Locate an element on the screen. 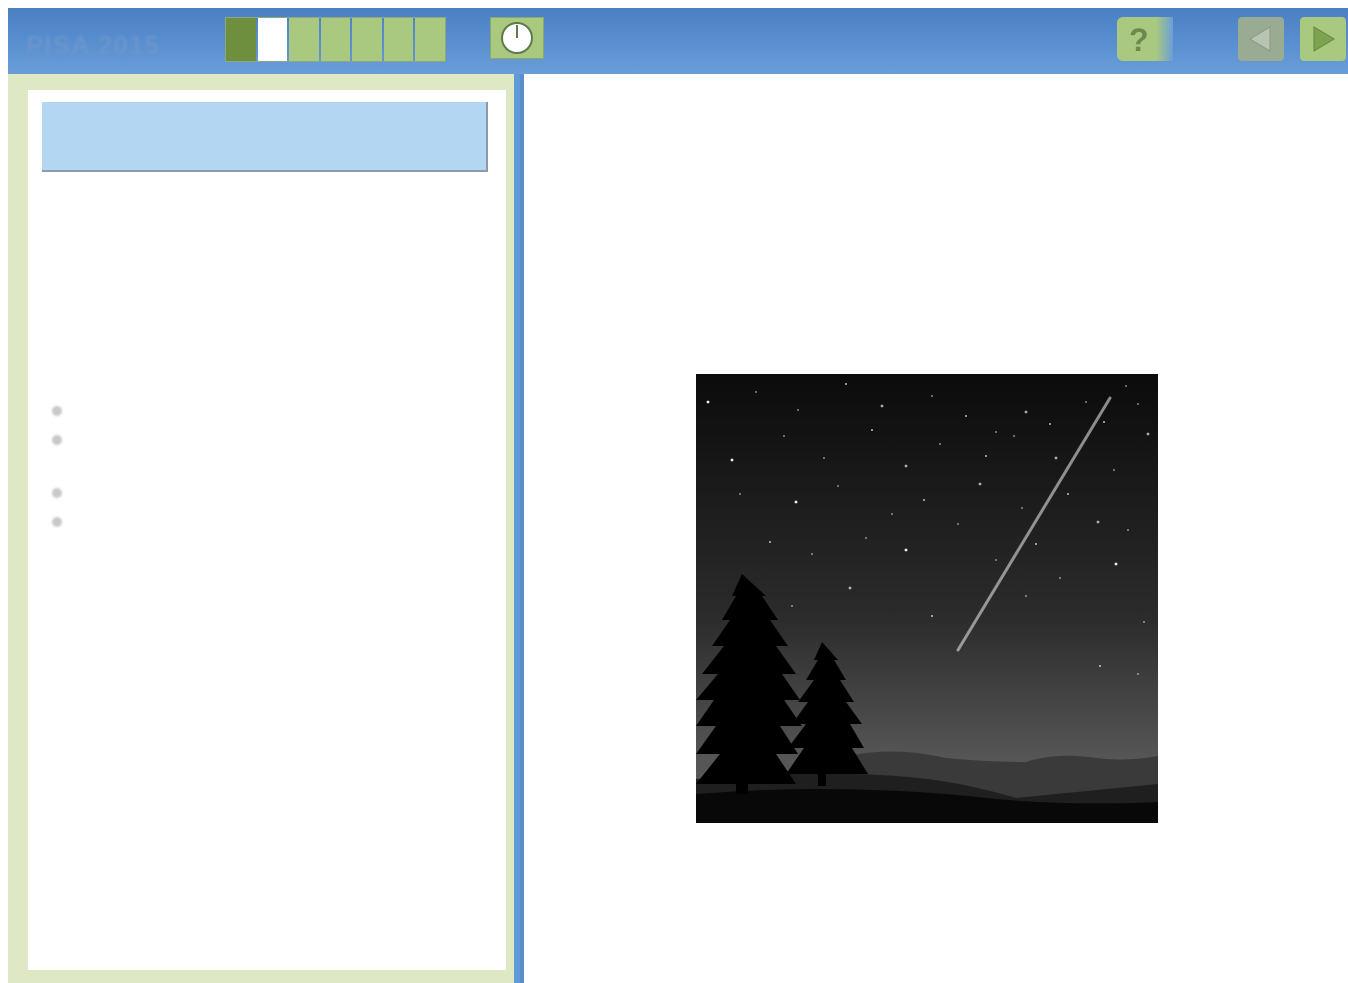 The height and width of the screenshot is (983, 1348). next-button is located at coordinates (1323, 39).